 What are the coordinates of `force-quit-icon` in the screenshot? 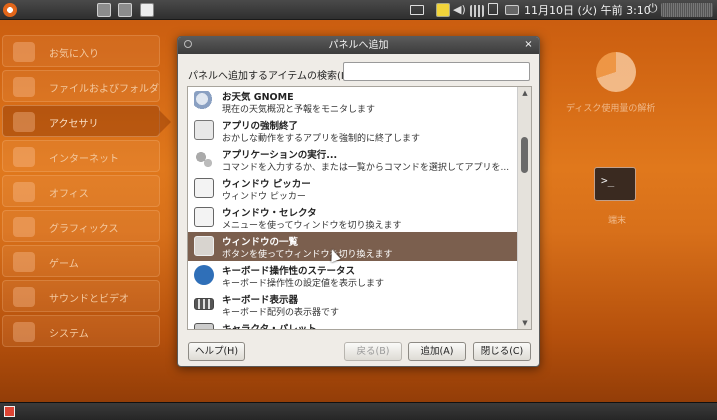 It's located at (204, 130).